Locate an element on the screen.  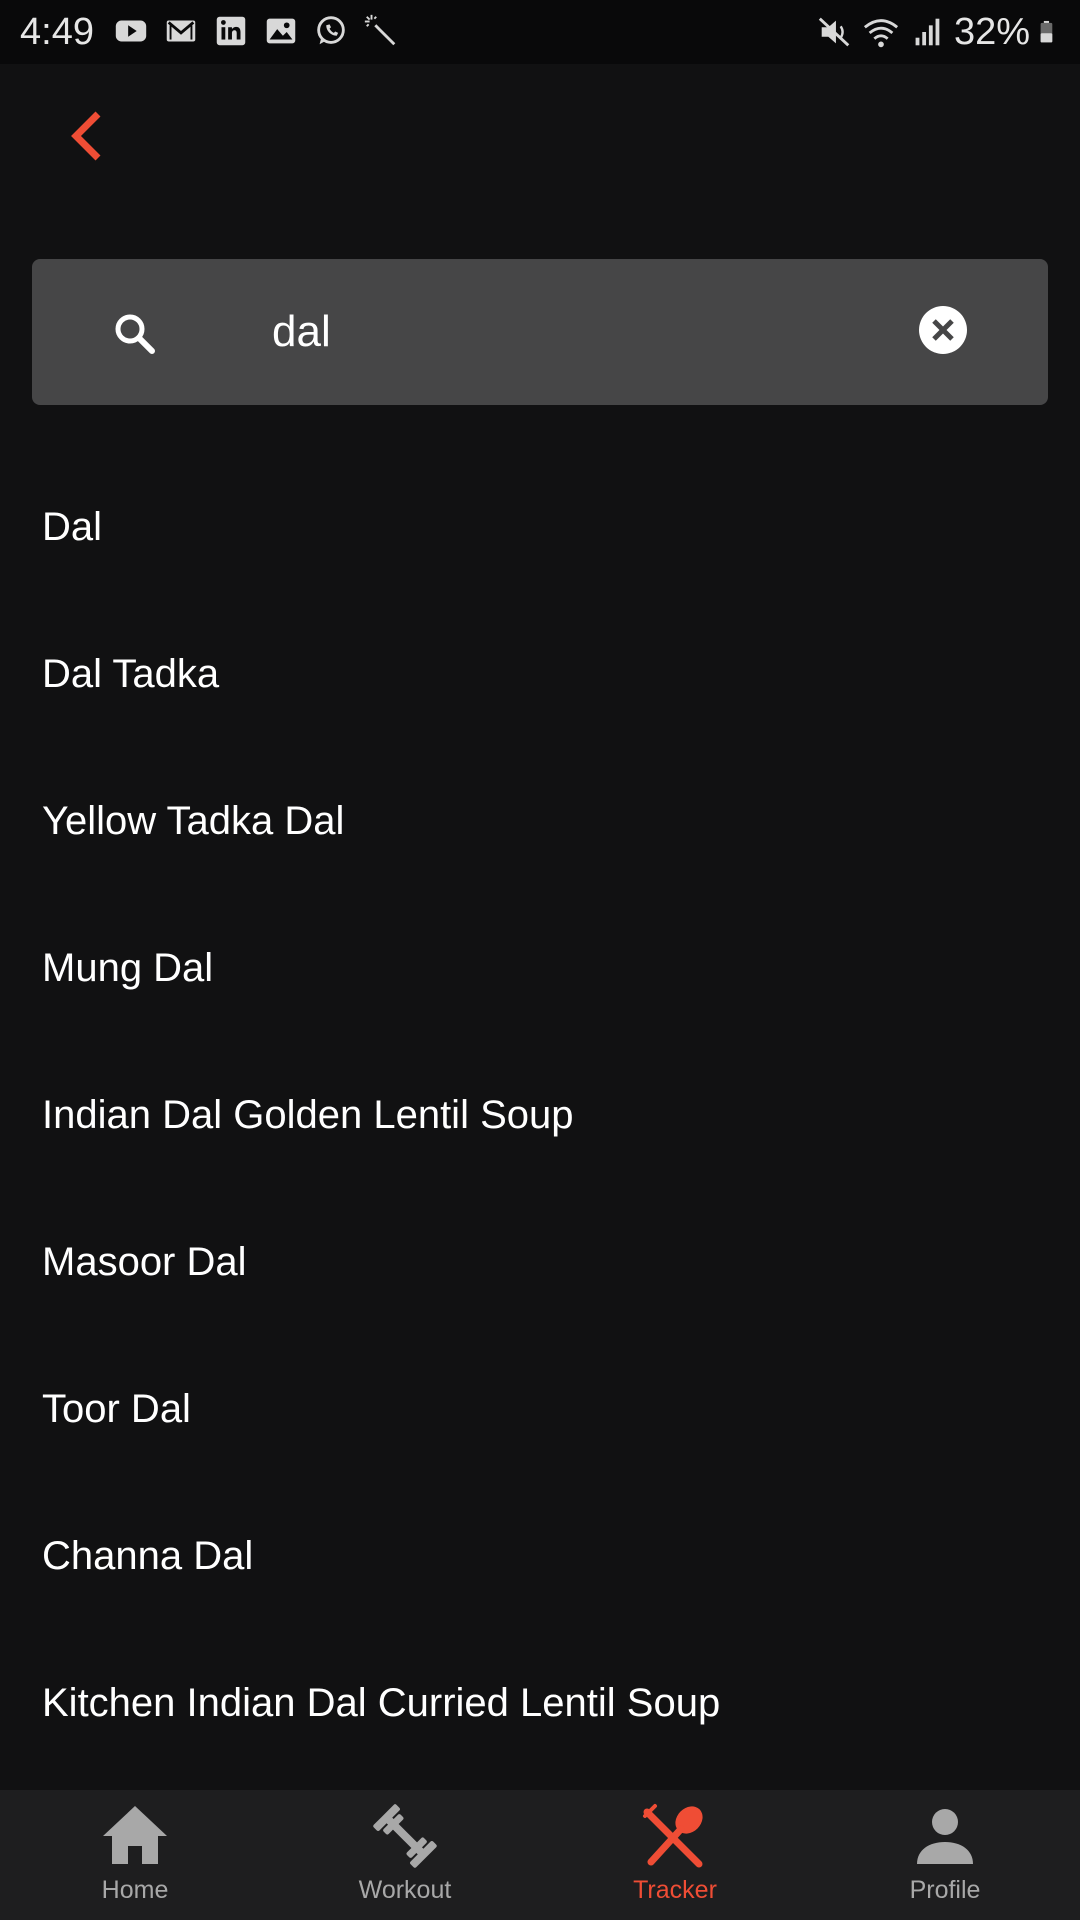
close-circle-icon is located at coordinates (943, 330).